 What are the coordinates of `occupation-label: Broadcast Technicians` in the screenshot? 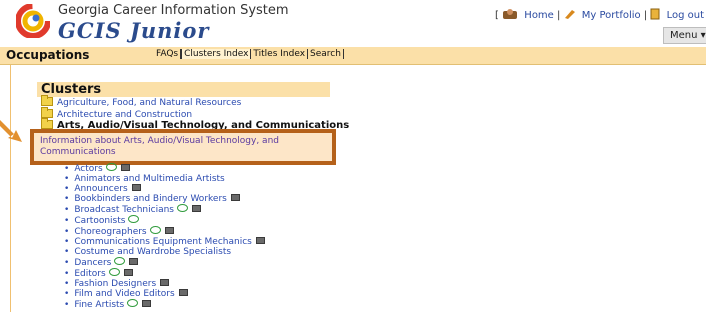 It's located at (124, 210).